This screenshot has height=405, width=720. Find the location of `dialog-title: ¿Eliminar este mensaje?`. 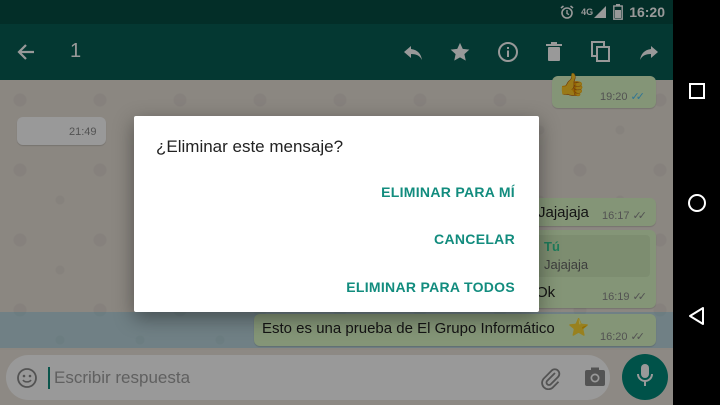

dialog-title: ¿Eliminar este mensaje? is located at coordinates (250, 146).